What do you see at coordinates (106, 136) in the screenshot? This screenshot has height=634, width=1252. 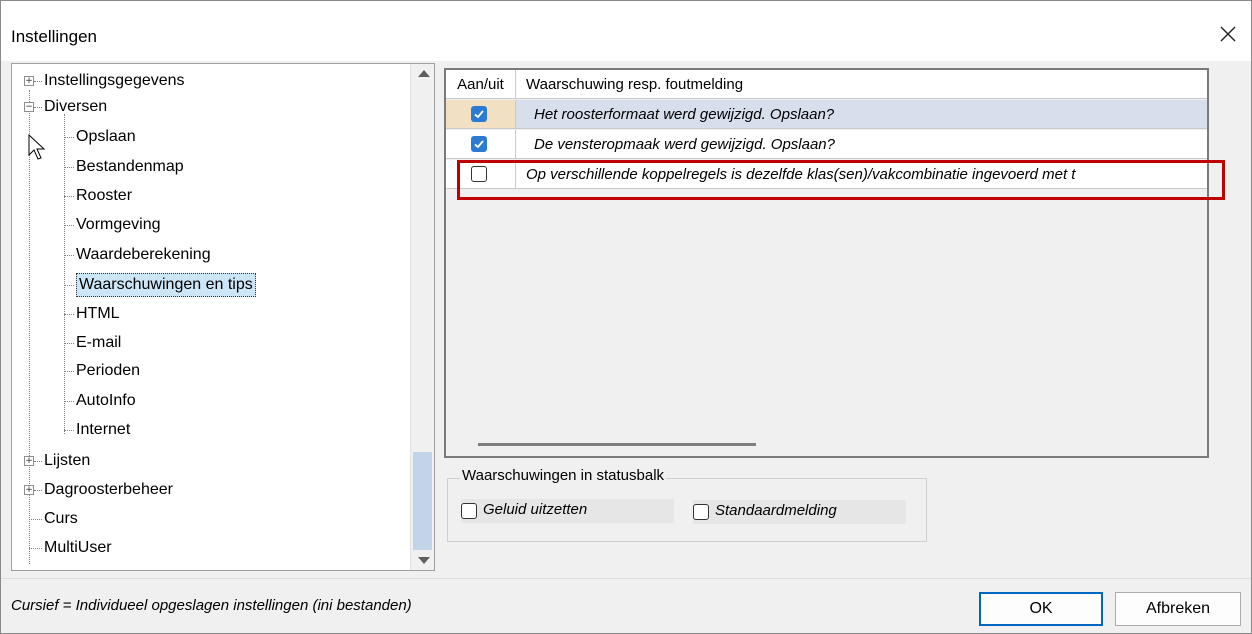 I see `tree-item-label: Opslaan` at bounding box center [106, 136].